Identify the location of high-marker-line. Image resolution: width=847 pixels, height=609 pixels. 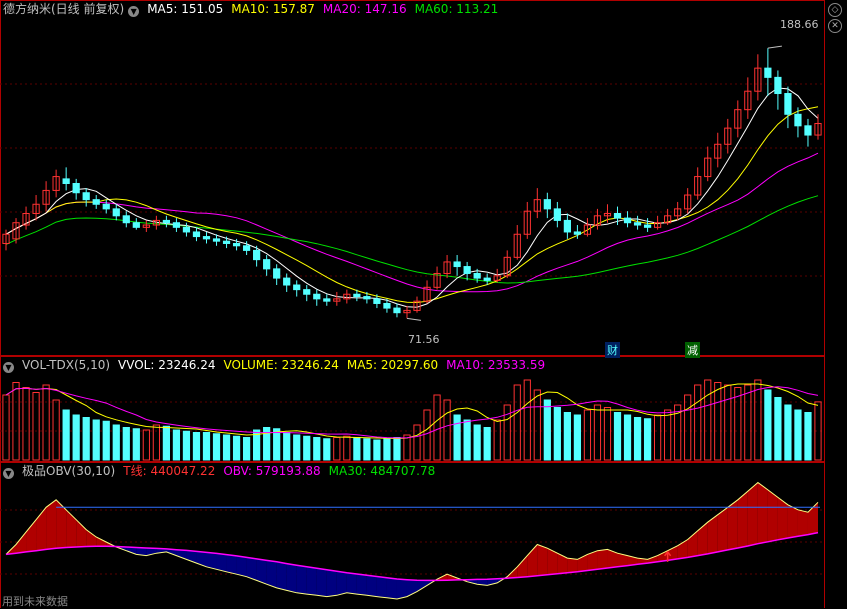
(774, 47).